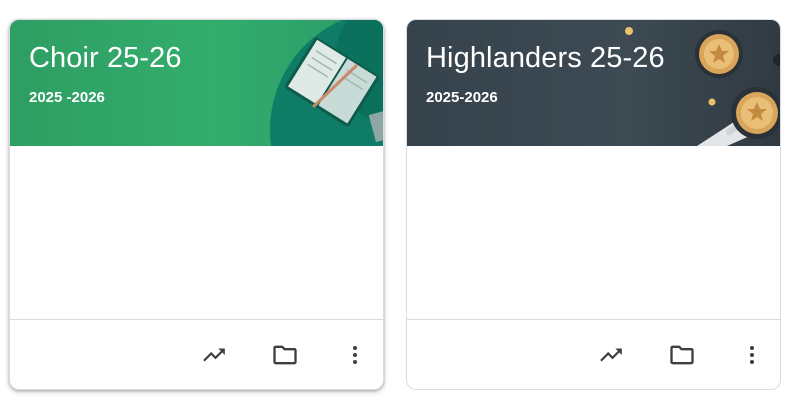 The image size is (791, 404). Describe the element at coordinates (702, 86) in the screenshot. I see `trophy-medals-illustration-icon` at that location.